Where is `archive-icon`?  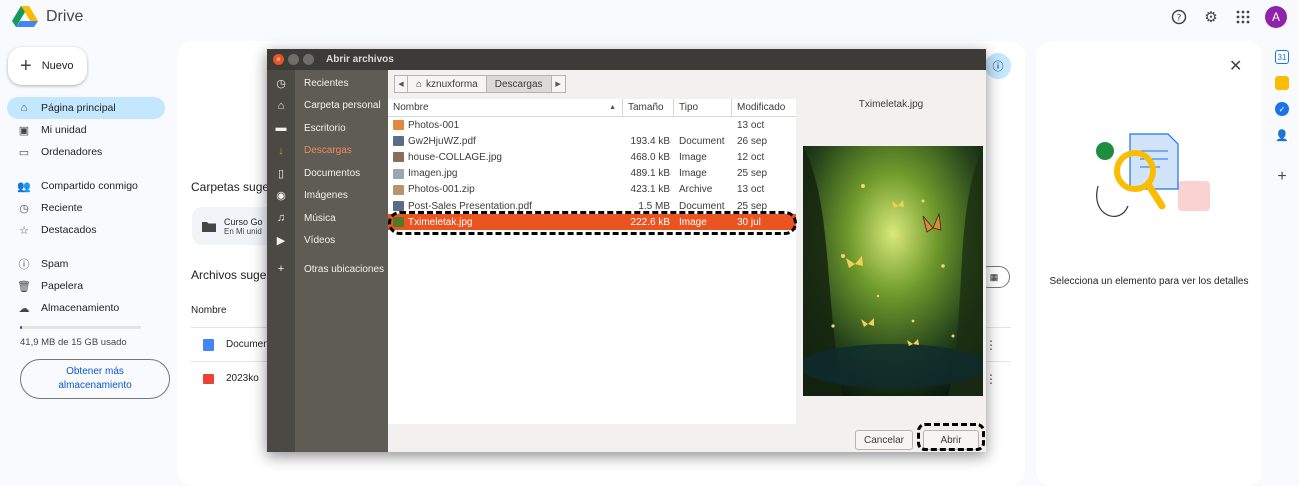 archive-icon is located at coordinates (398, 189).